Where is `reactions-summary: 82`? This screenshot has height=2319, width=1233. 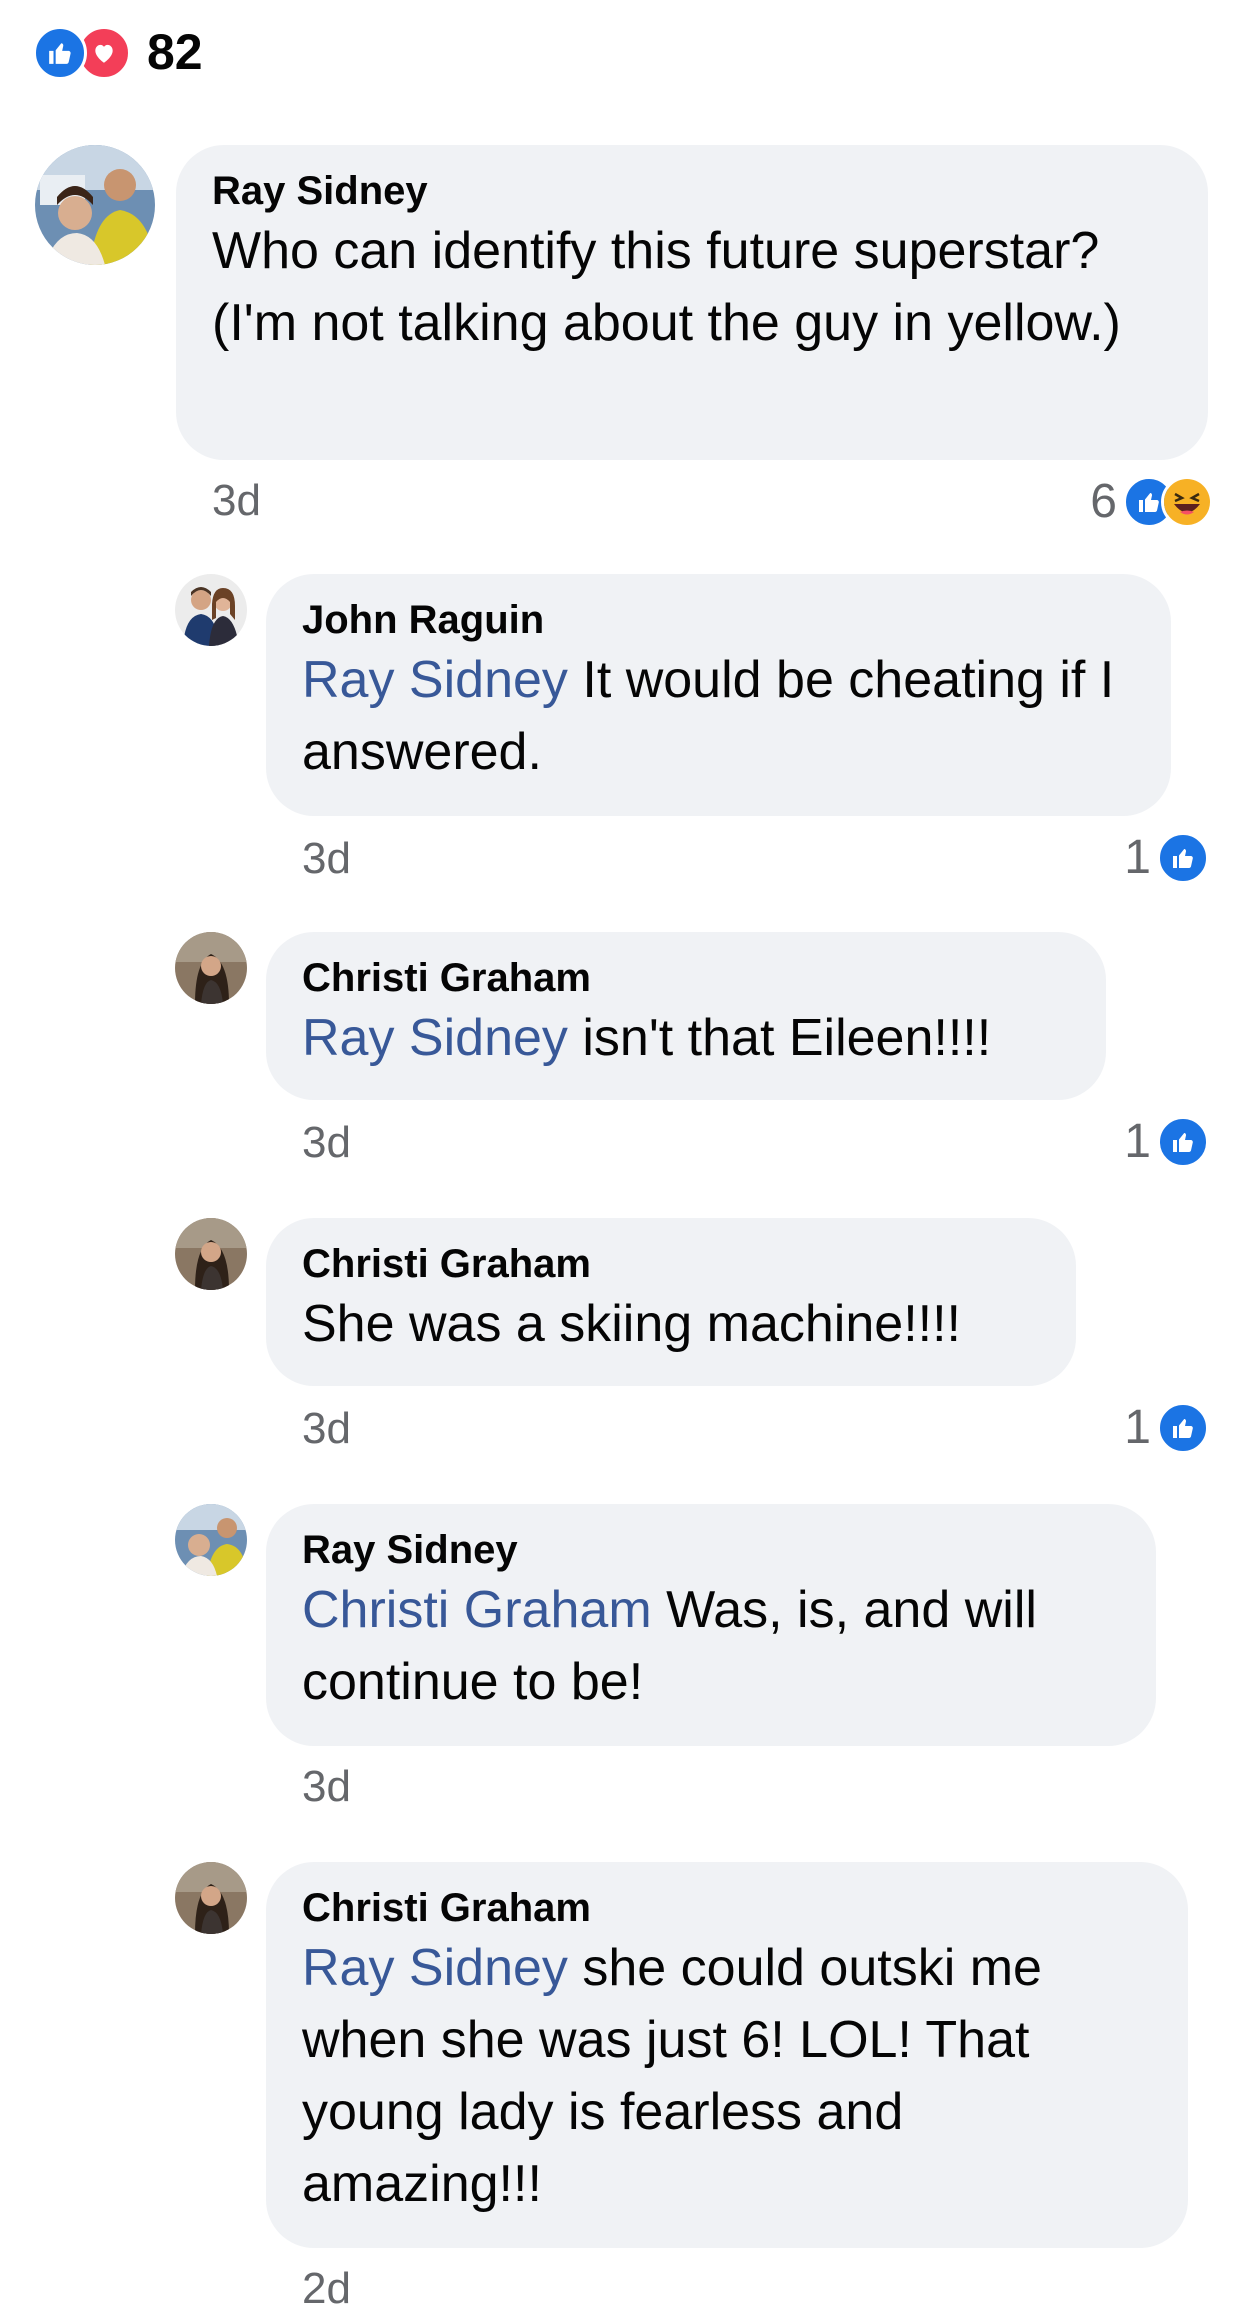
reactions-summary: 82 is located at coordinates (118, 52).